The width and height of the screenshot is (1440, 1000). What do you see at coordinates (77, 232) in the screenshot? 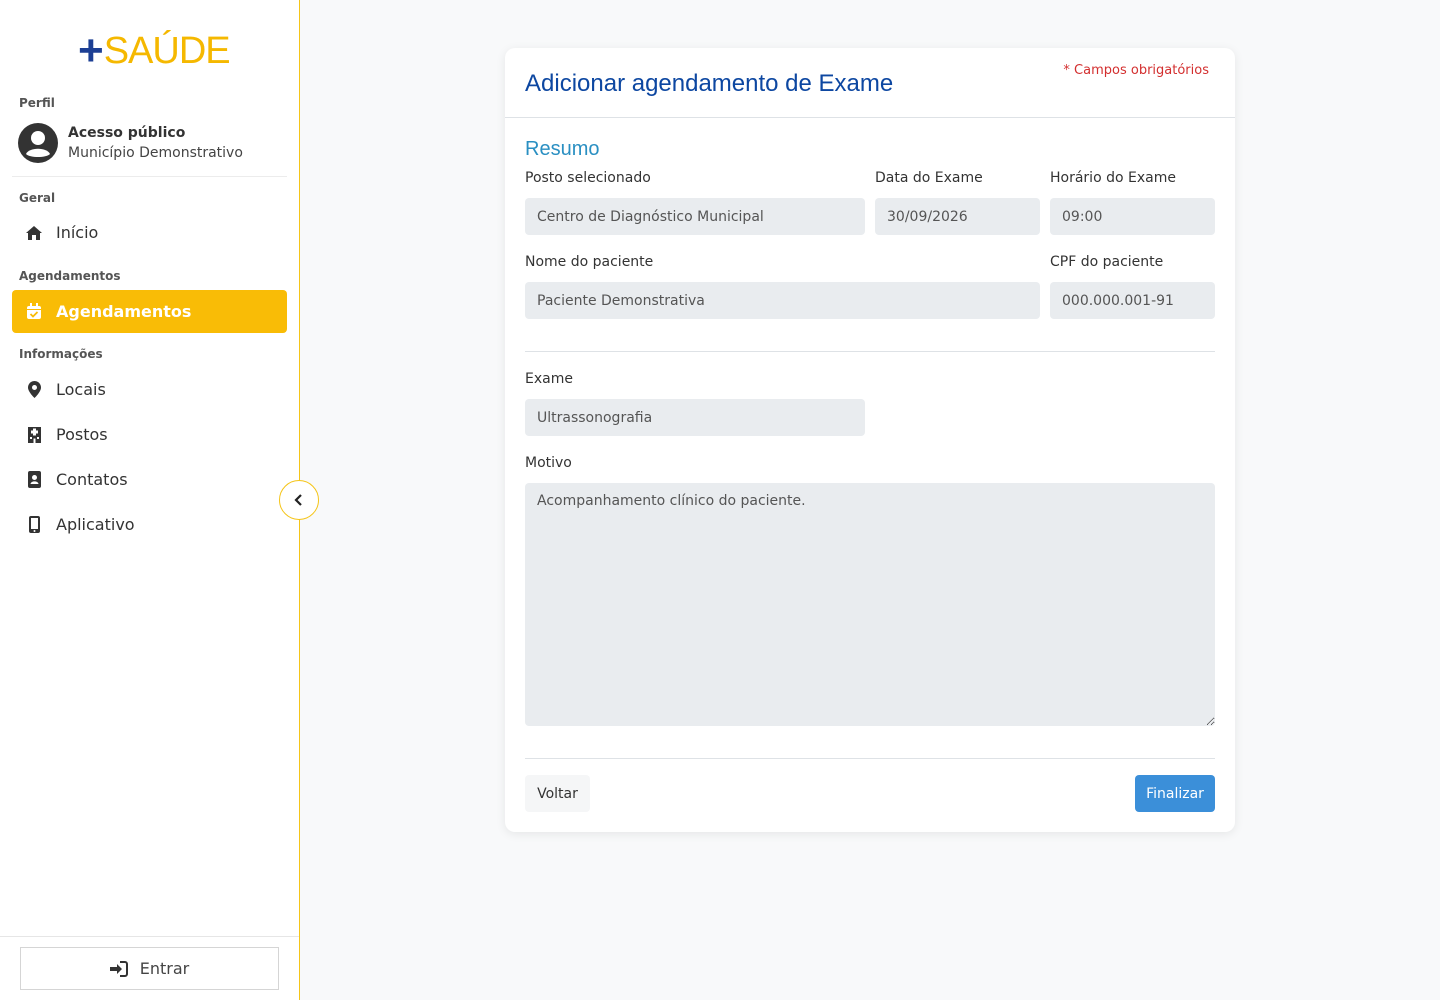
I see `sidebar-item-label: Início` at bounding box center [77, 232].